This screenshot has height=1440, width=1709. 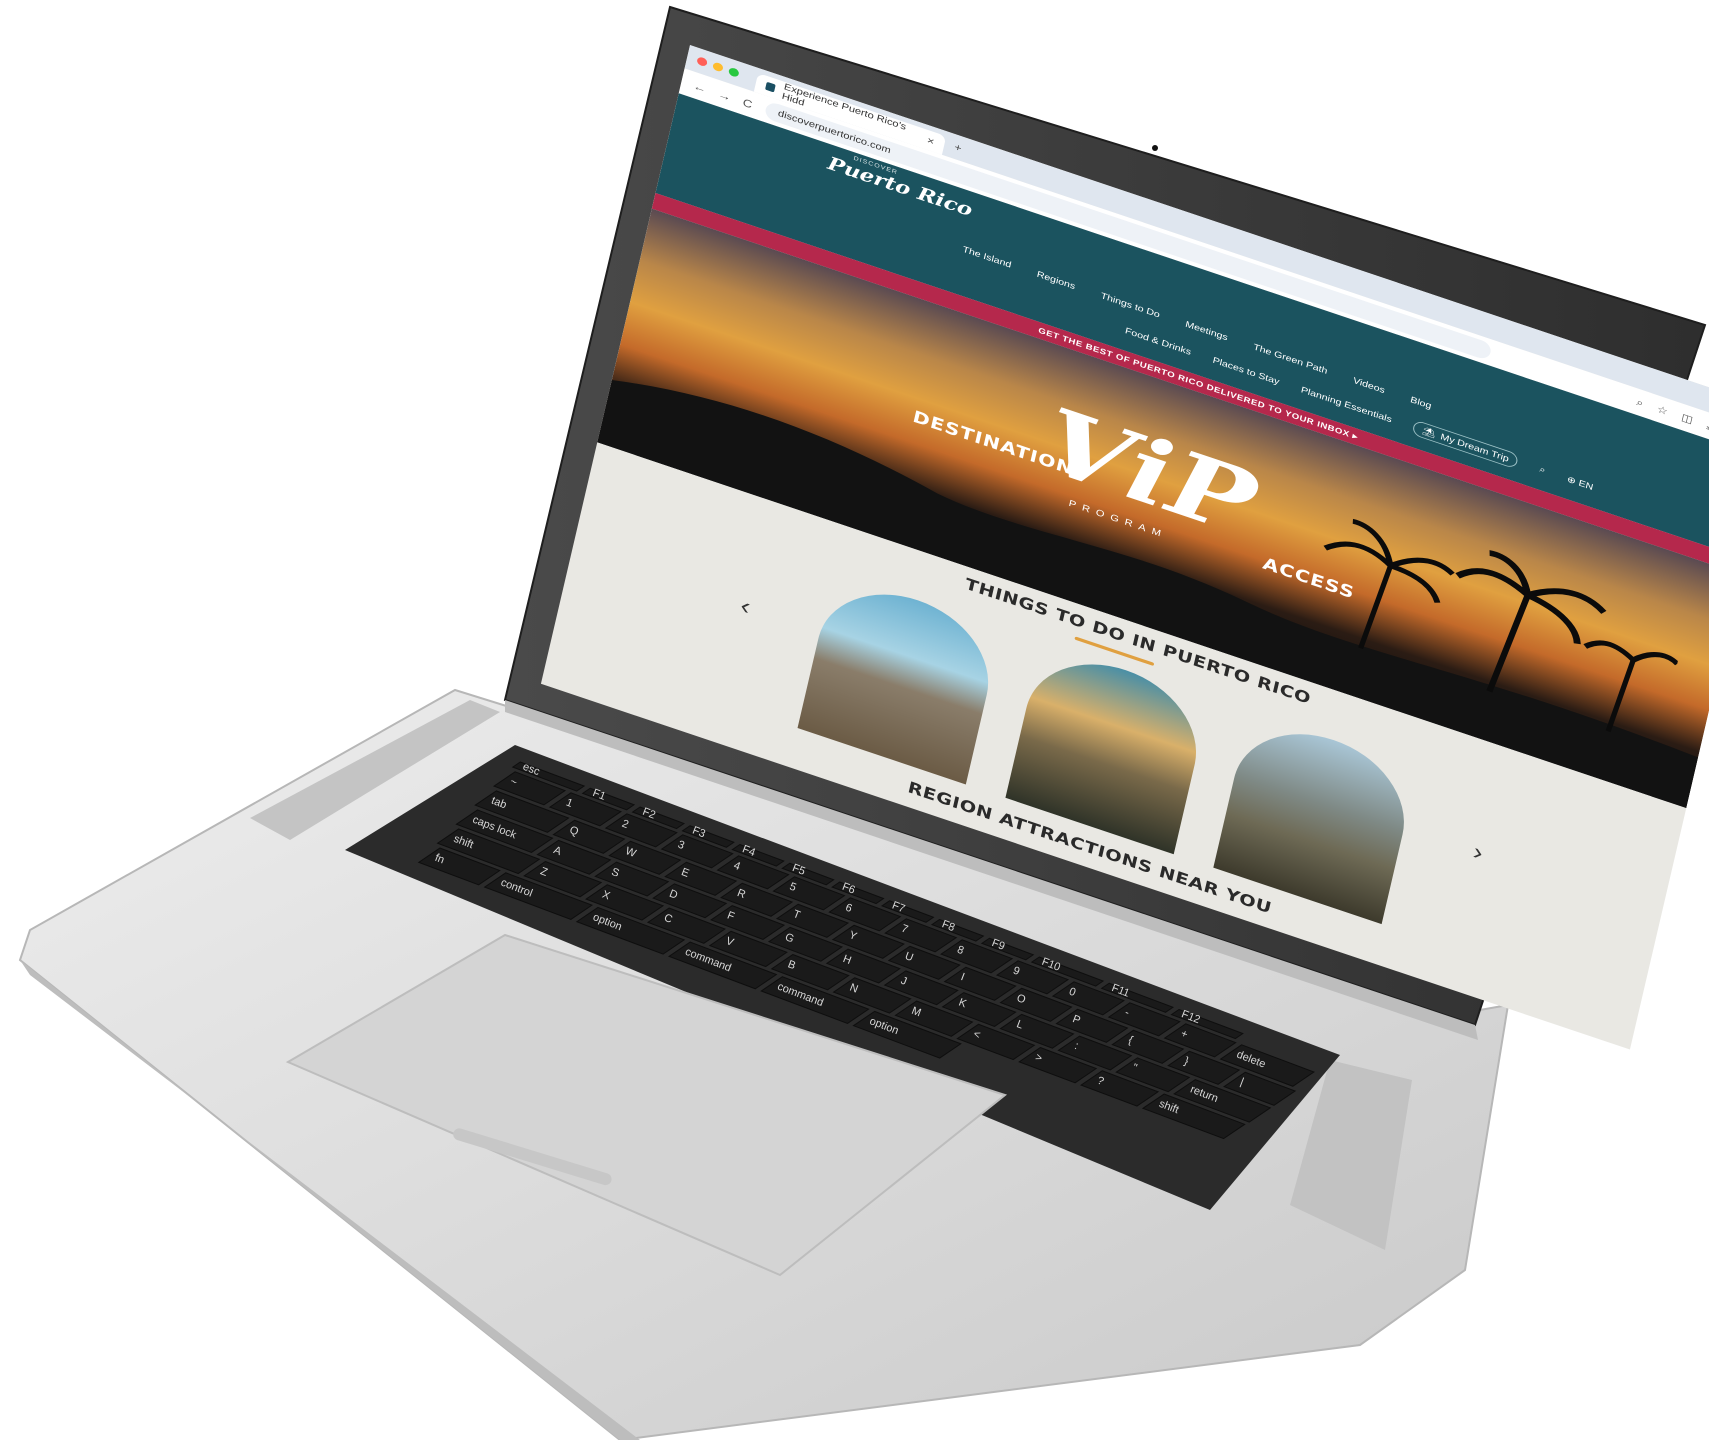 What do you see at coordinates (1571, 480) in the screenshot?
I see `globe-icon: ⊕` at bounding box center [1571, 480].